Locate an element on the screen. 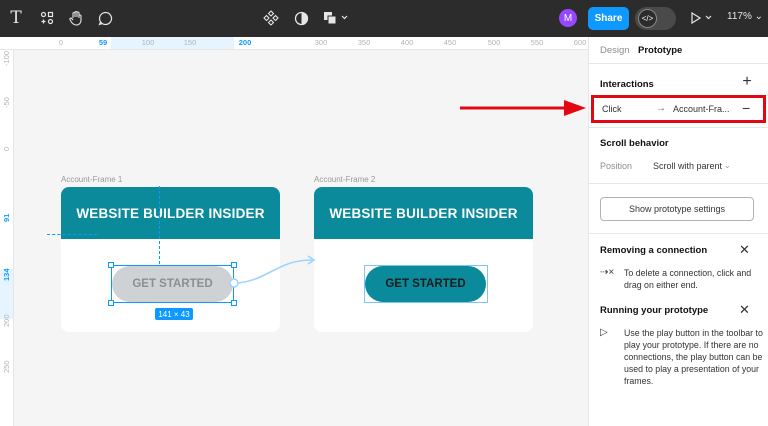 This screenshot has width=768, height=426. ruler-tick-label: 250 is located at coordinates (6, 366).